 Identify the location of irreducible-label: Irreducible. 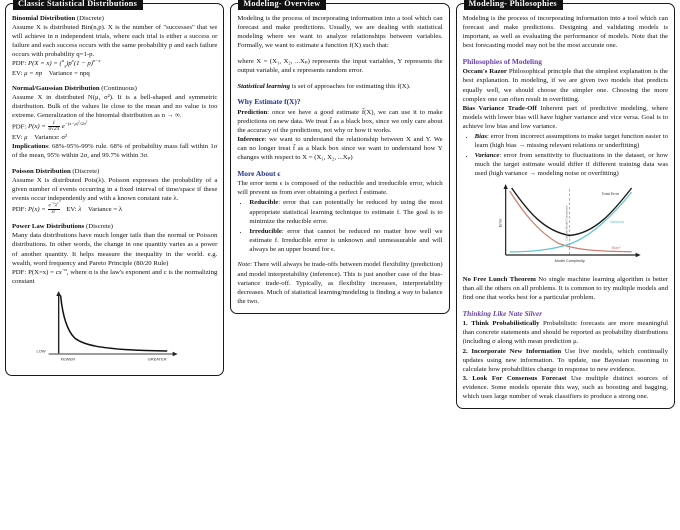
(265, 231).